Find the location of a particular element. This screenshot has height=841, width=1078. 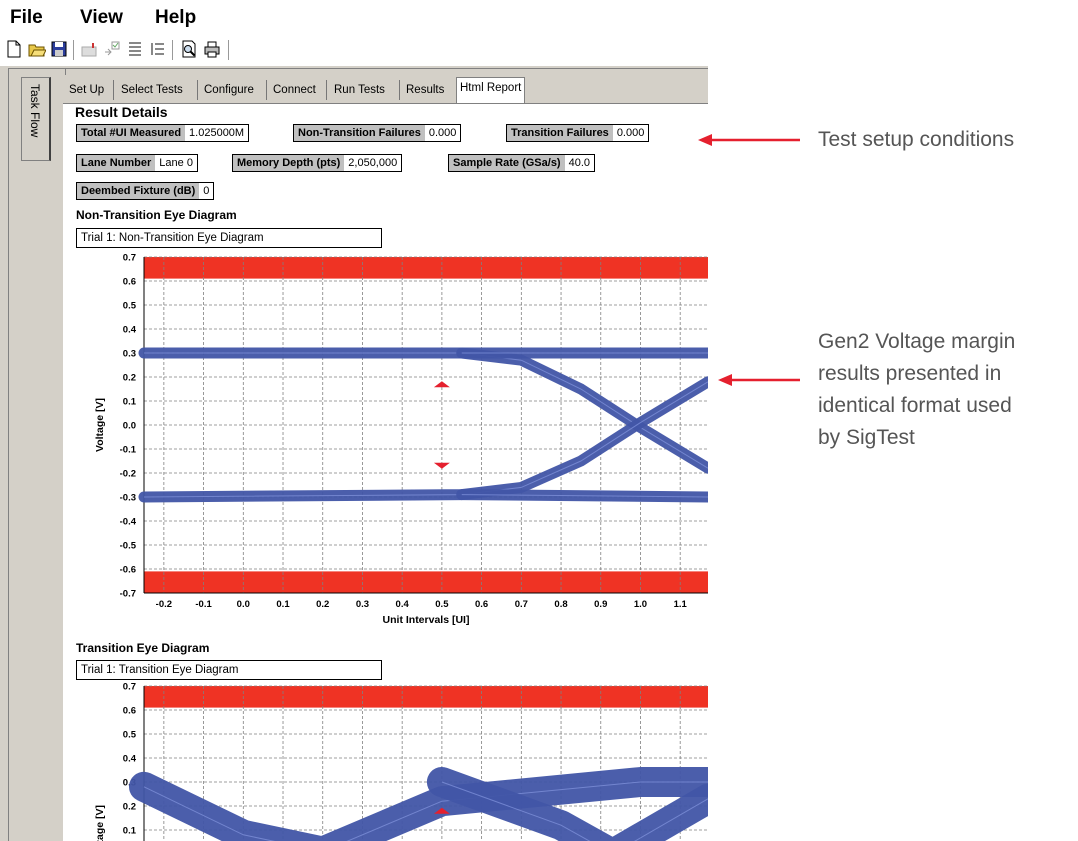

annotation-line: results presented in is located at coordinates (910, 373).